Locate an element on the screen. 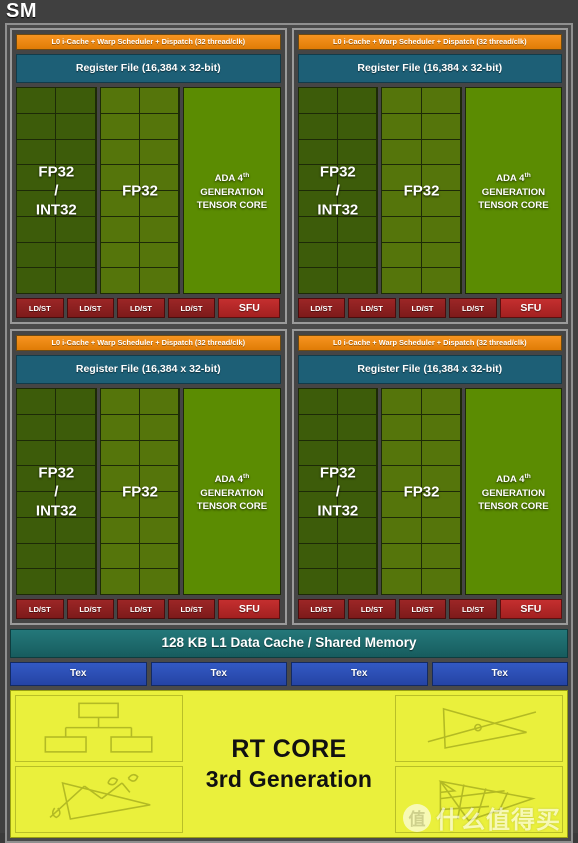  l1-data-cache-bar: 128 KB L1 Data Cache / Shared Memory is located at coordinates (289, 643).